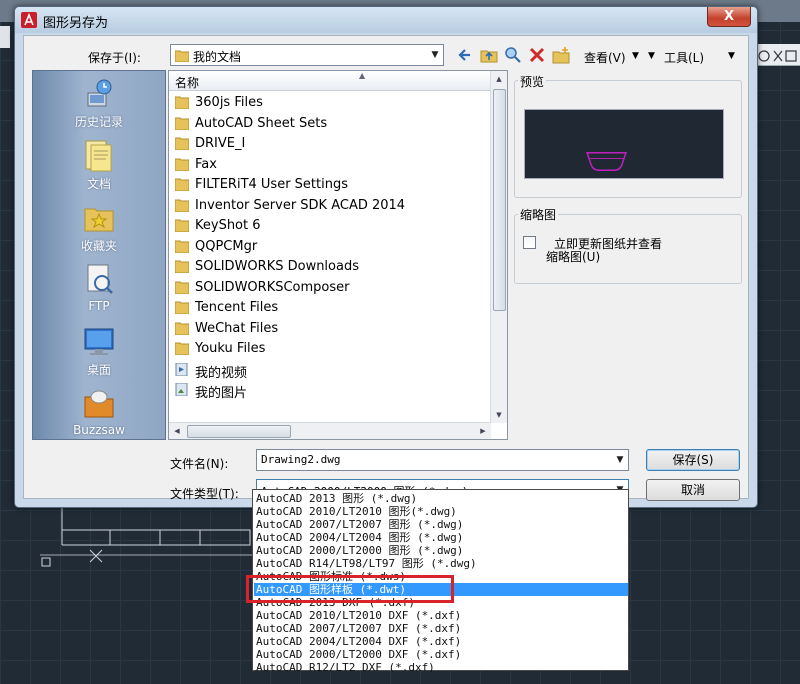 This screenshot has width=800, height=684. Describe the element at coordinates (441, 641) in the screenshot. I see `filetype-option: AutoCAD 2004/LT2004 DXF (*.dxf)` at that location.